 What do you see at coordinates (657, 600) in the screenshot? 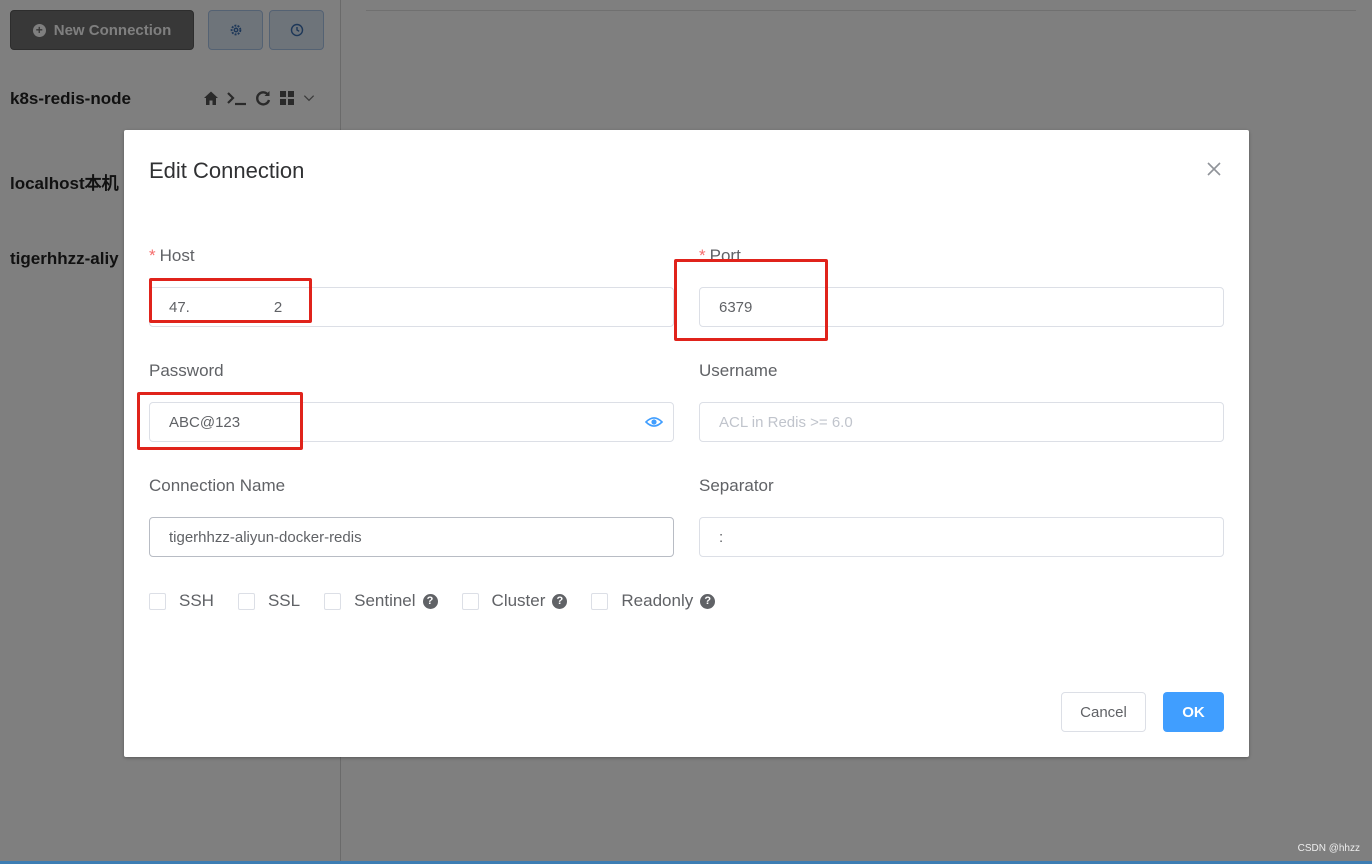
I see `readonly-label: Readonly` at bounding box center [657, 600].